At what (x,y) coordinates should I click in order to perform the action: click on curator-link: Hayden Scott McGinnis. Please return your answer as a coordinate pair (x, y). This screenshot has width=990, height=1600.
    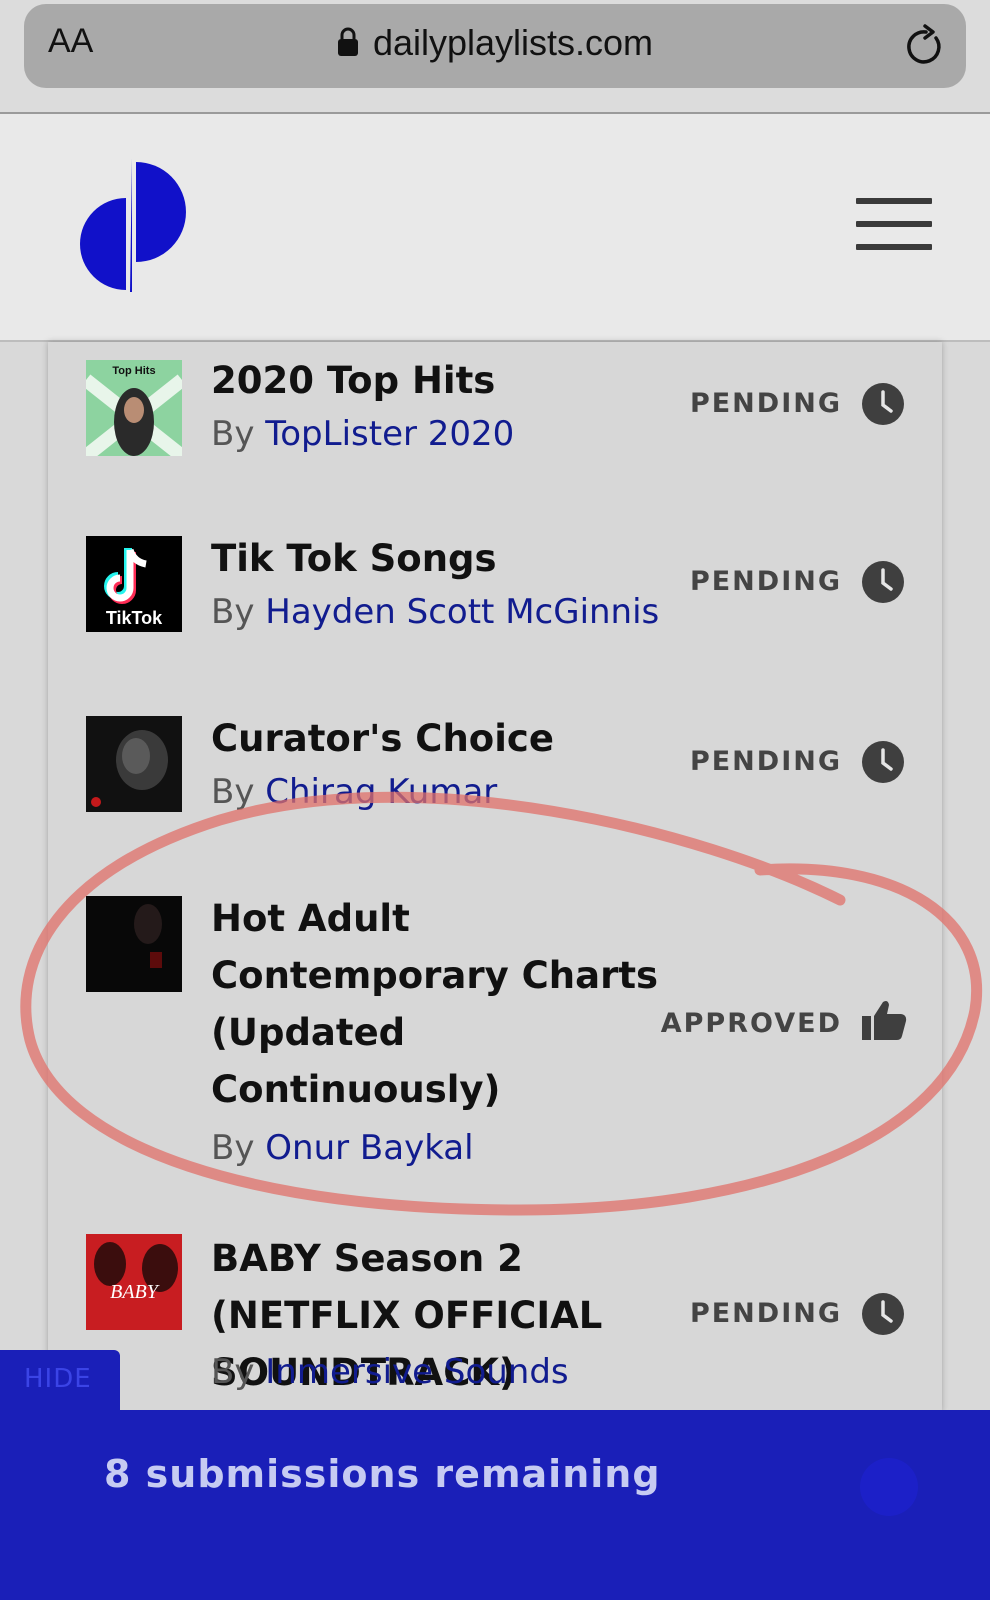
    Looking at the image, I should click on (462, 612).